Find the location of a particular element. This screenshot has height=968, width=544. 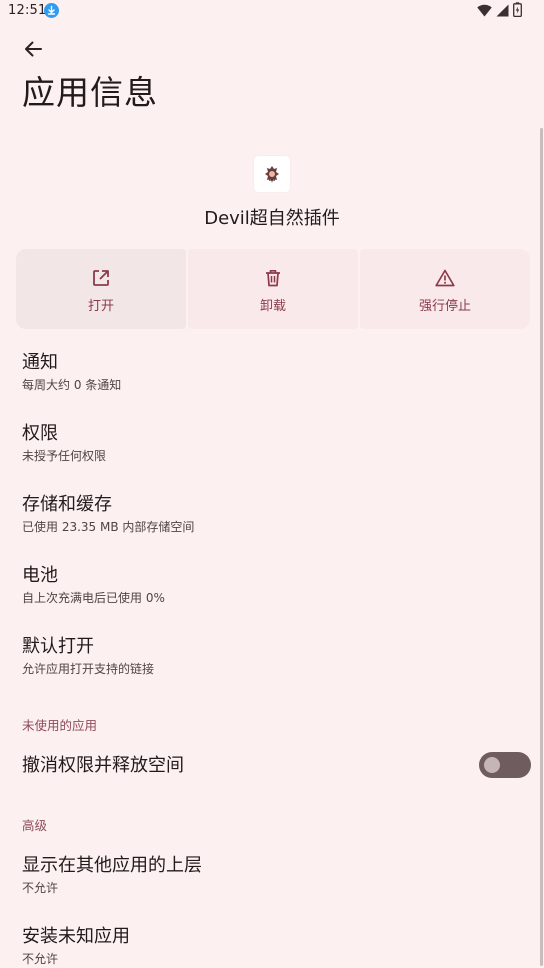

battery-title: 电池 is located at coordinates (40, 575).